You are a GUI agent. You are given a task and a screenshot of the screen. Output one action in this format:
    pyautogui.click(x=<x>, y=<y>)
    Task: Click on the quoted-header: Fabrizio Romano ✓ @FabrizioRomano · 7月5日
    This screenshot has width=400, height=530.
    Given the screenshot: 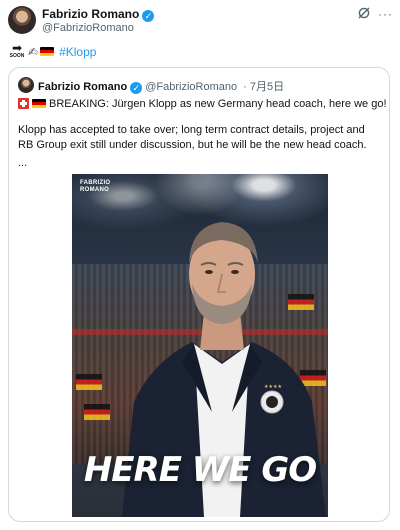 What is the action you would take?
    pyautogui.click(x=161, y=86)
    